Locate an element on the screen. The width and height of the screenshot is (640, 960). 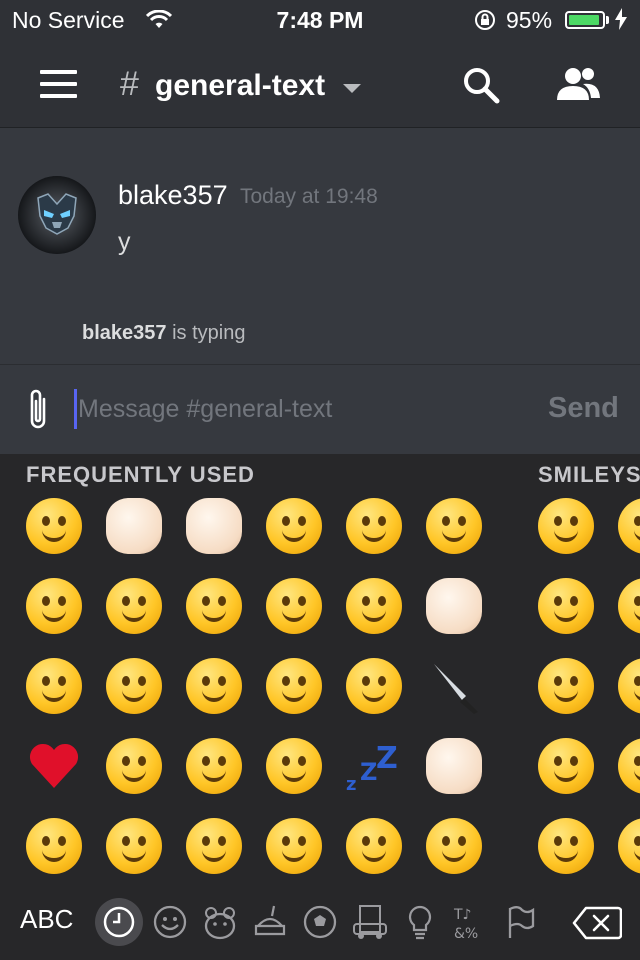
channel-hash-symbol: # is located at coordinates (129, 84).